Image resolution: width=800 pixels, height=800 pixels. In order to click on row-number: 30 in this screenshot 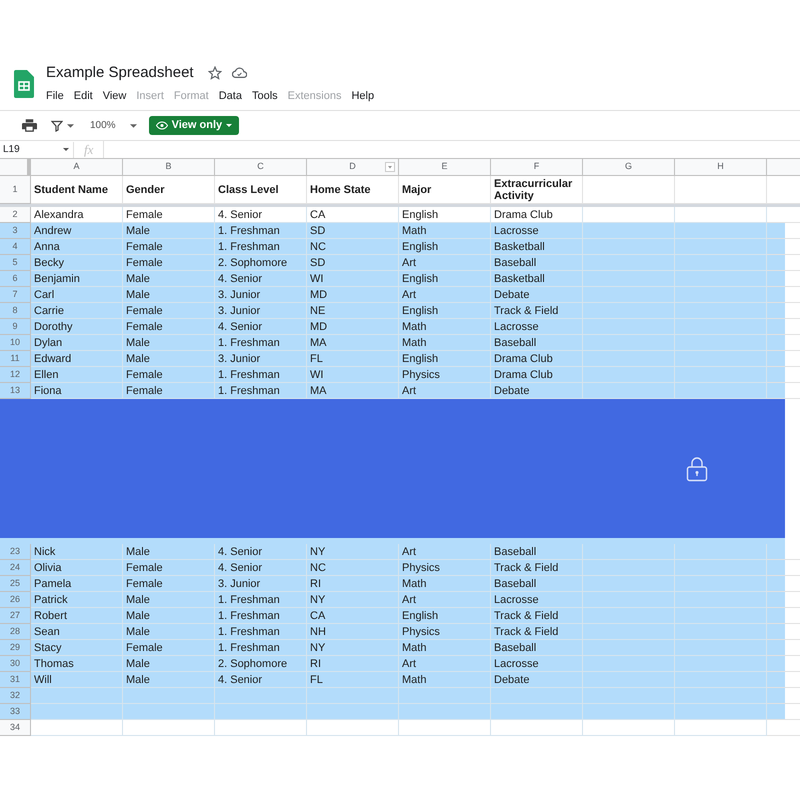, I will do `click(15, 664)`.